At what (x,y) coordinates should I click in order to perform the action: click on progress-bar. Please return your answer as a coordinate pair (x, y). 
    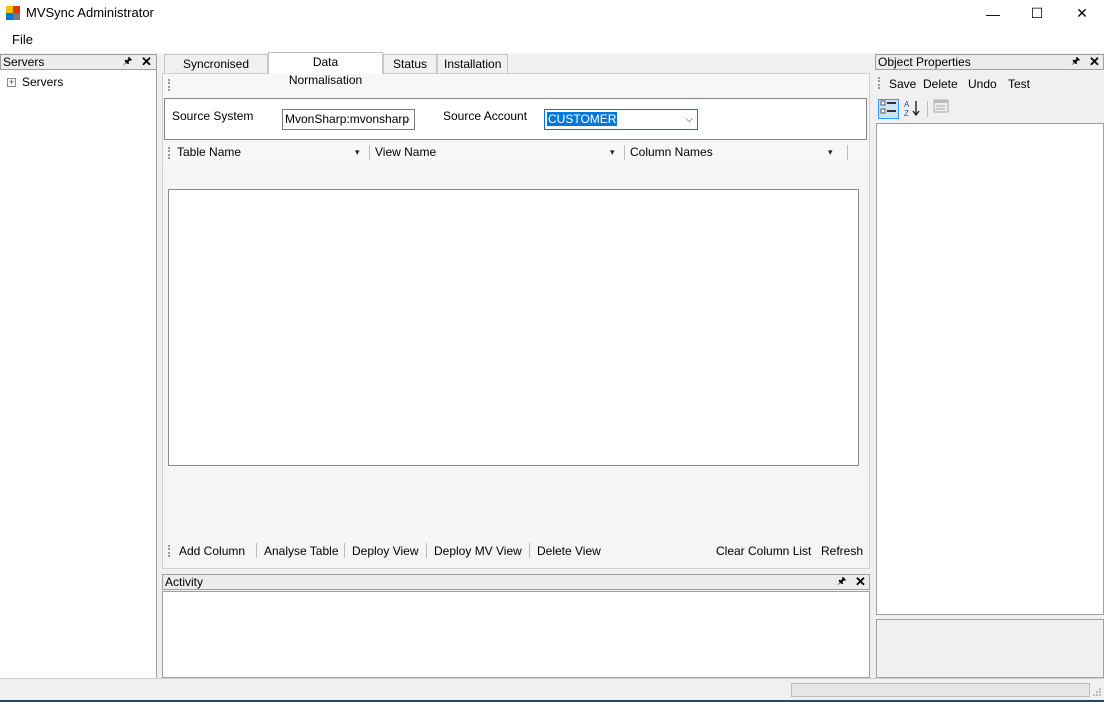
    Looking at the image, I should click on (940, 690).